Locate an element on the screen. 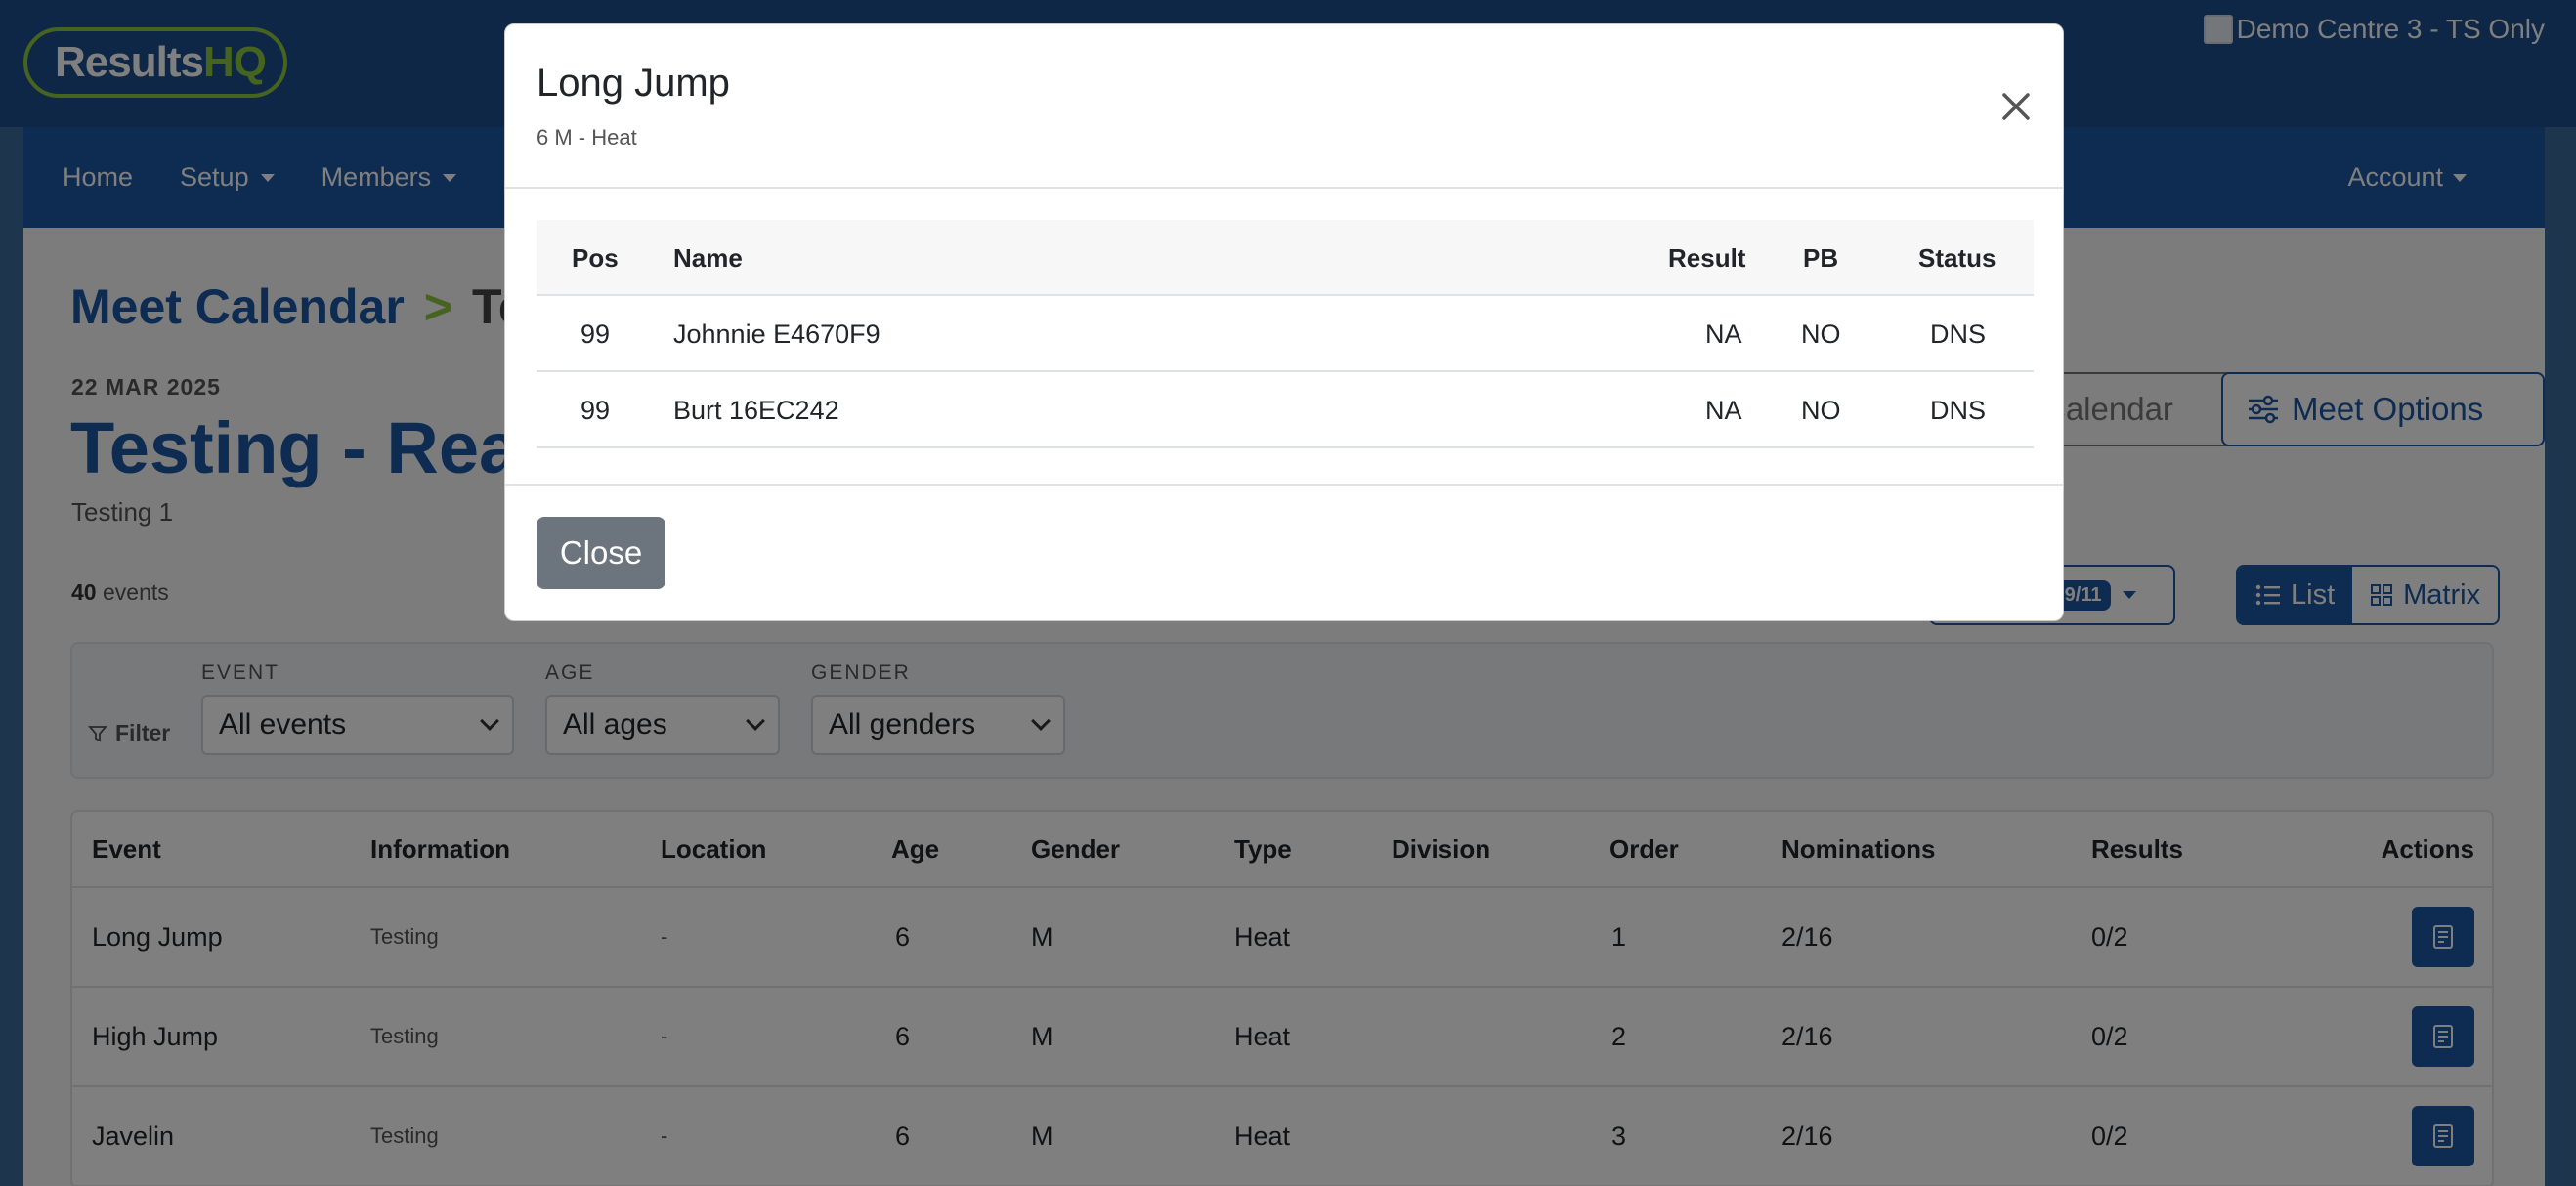  modal-footer-divider is located at coordinates (1284, 485).